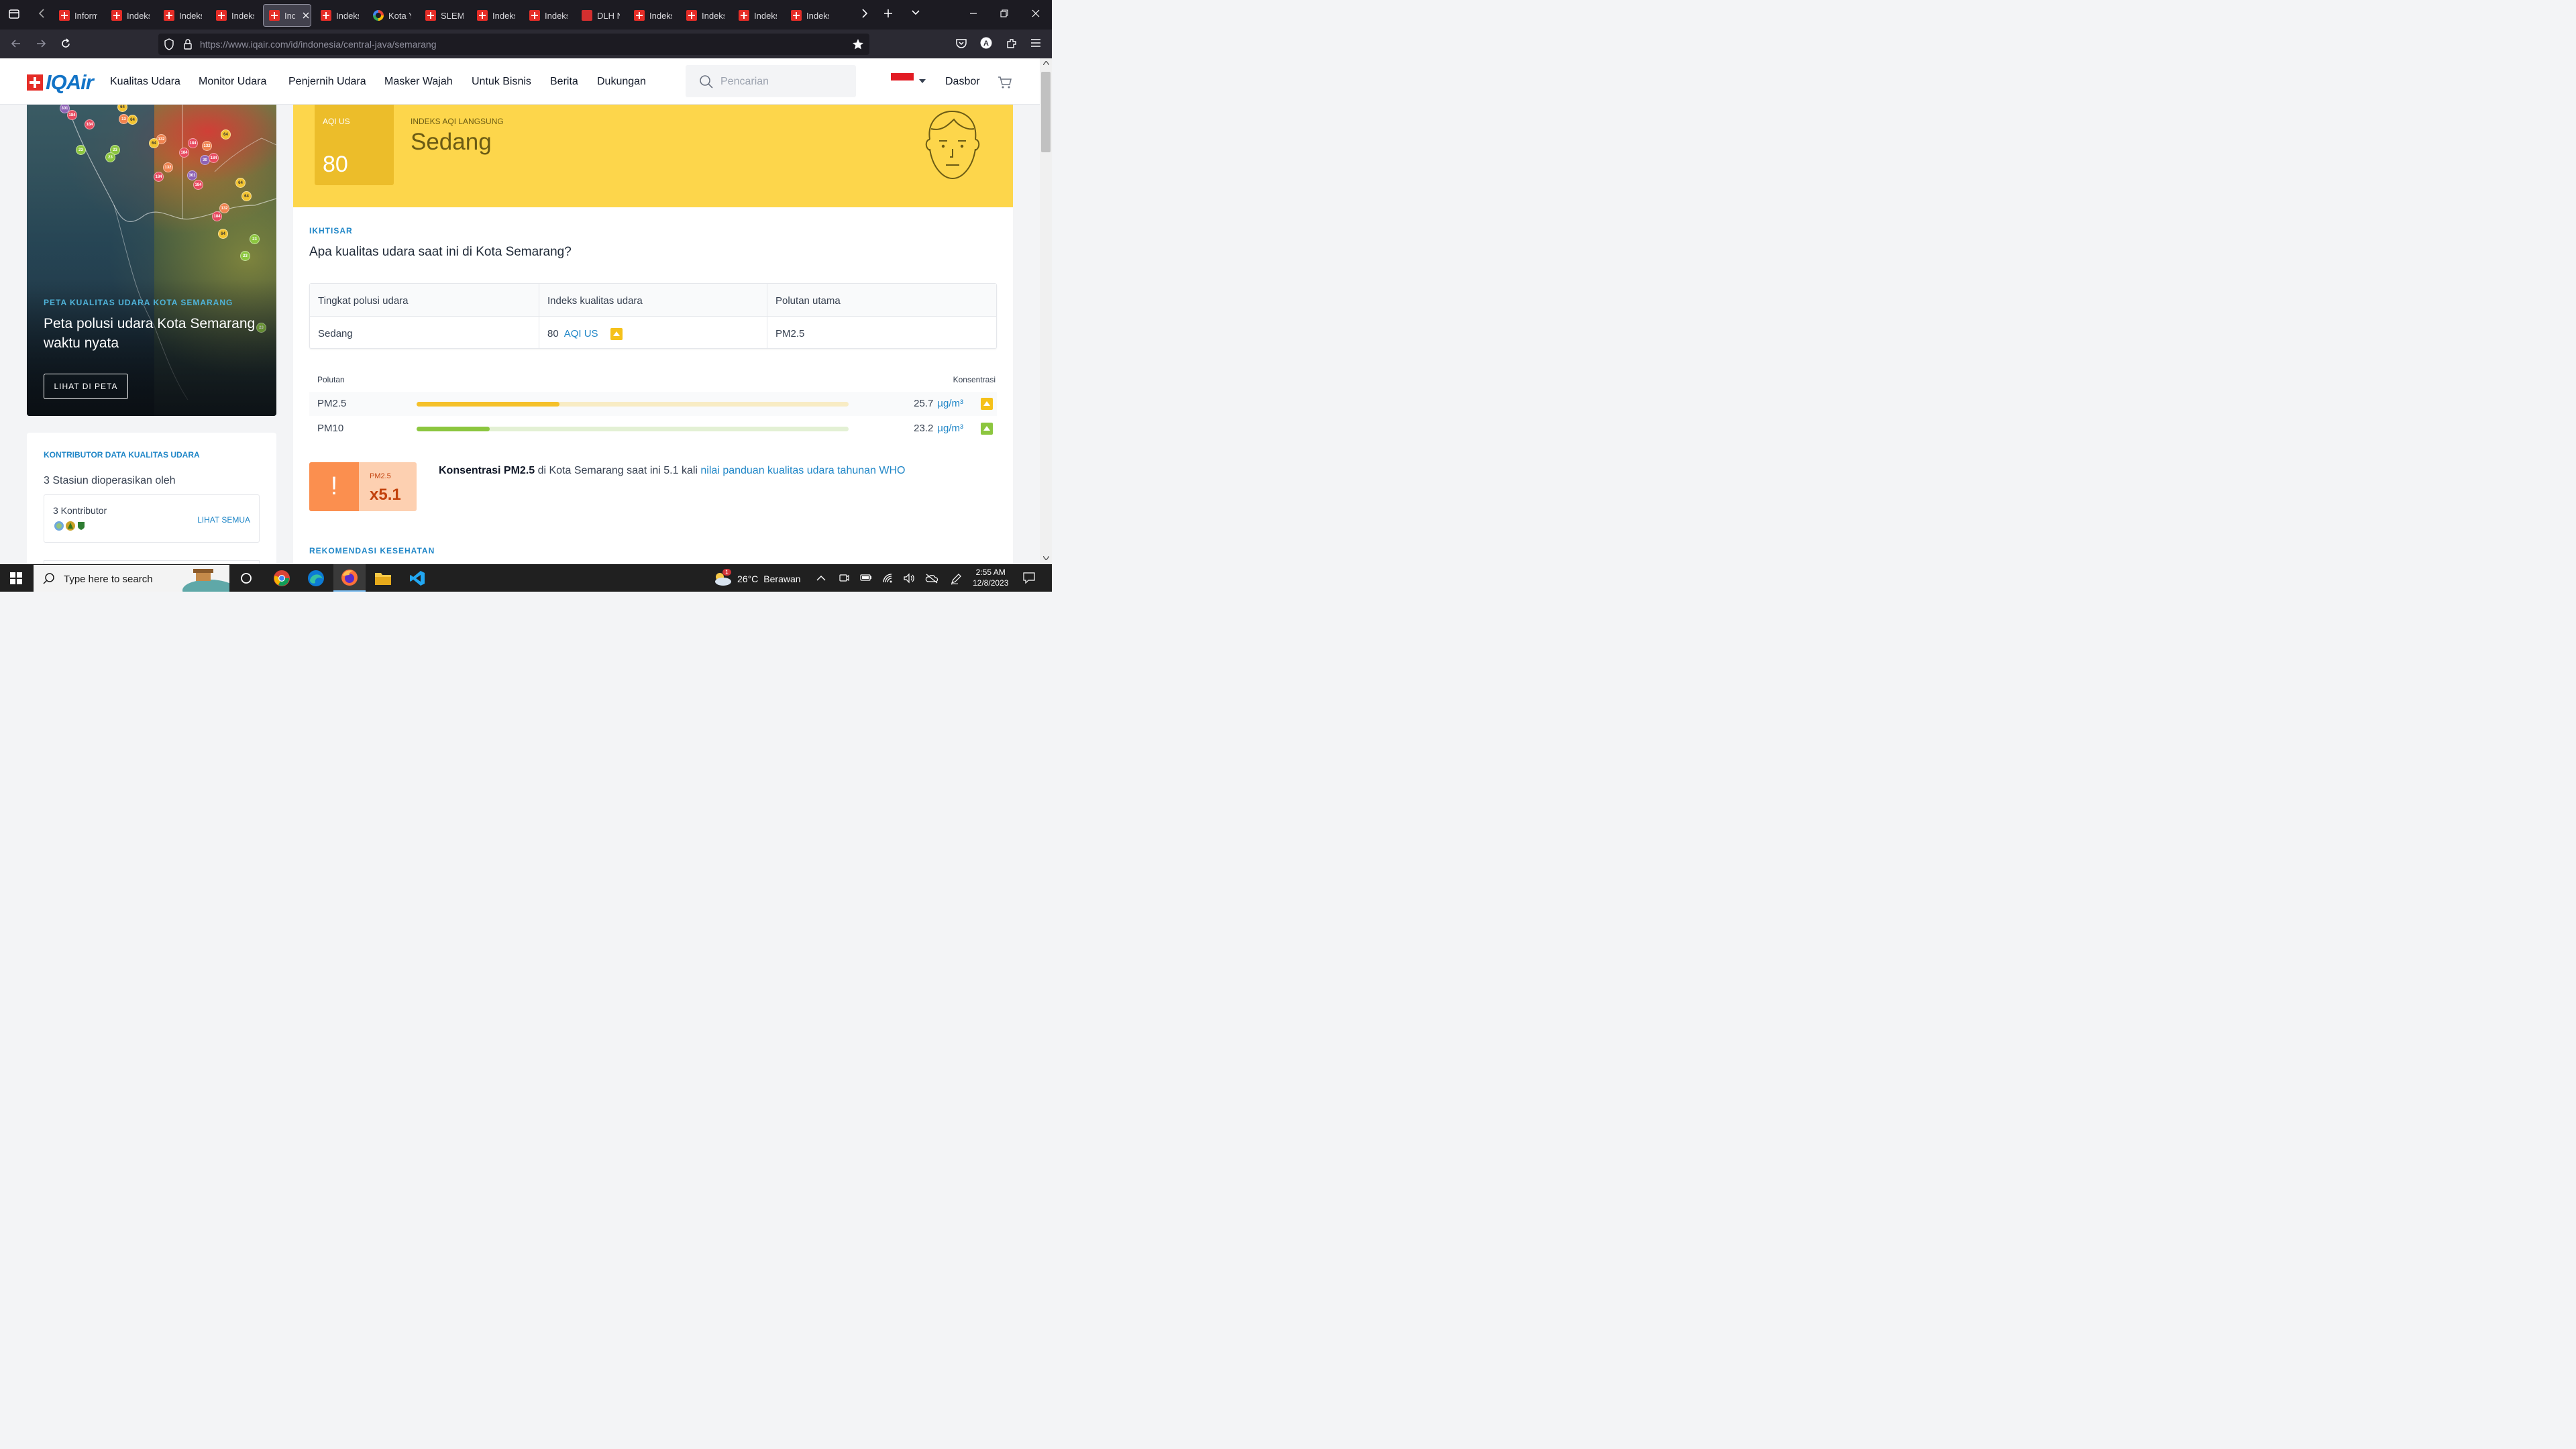  I want to click on nav-berita: Berita, so click(564, 82).